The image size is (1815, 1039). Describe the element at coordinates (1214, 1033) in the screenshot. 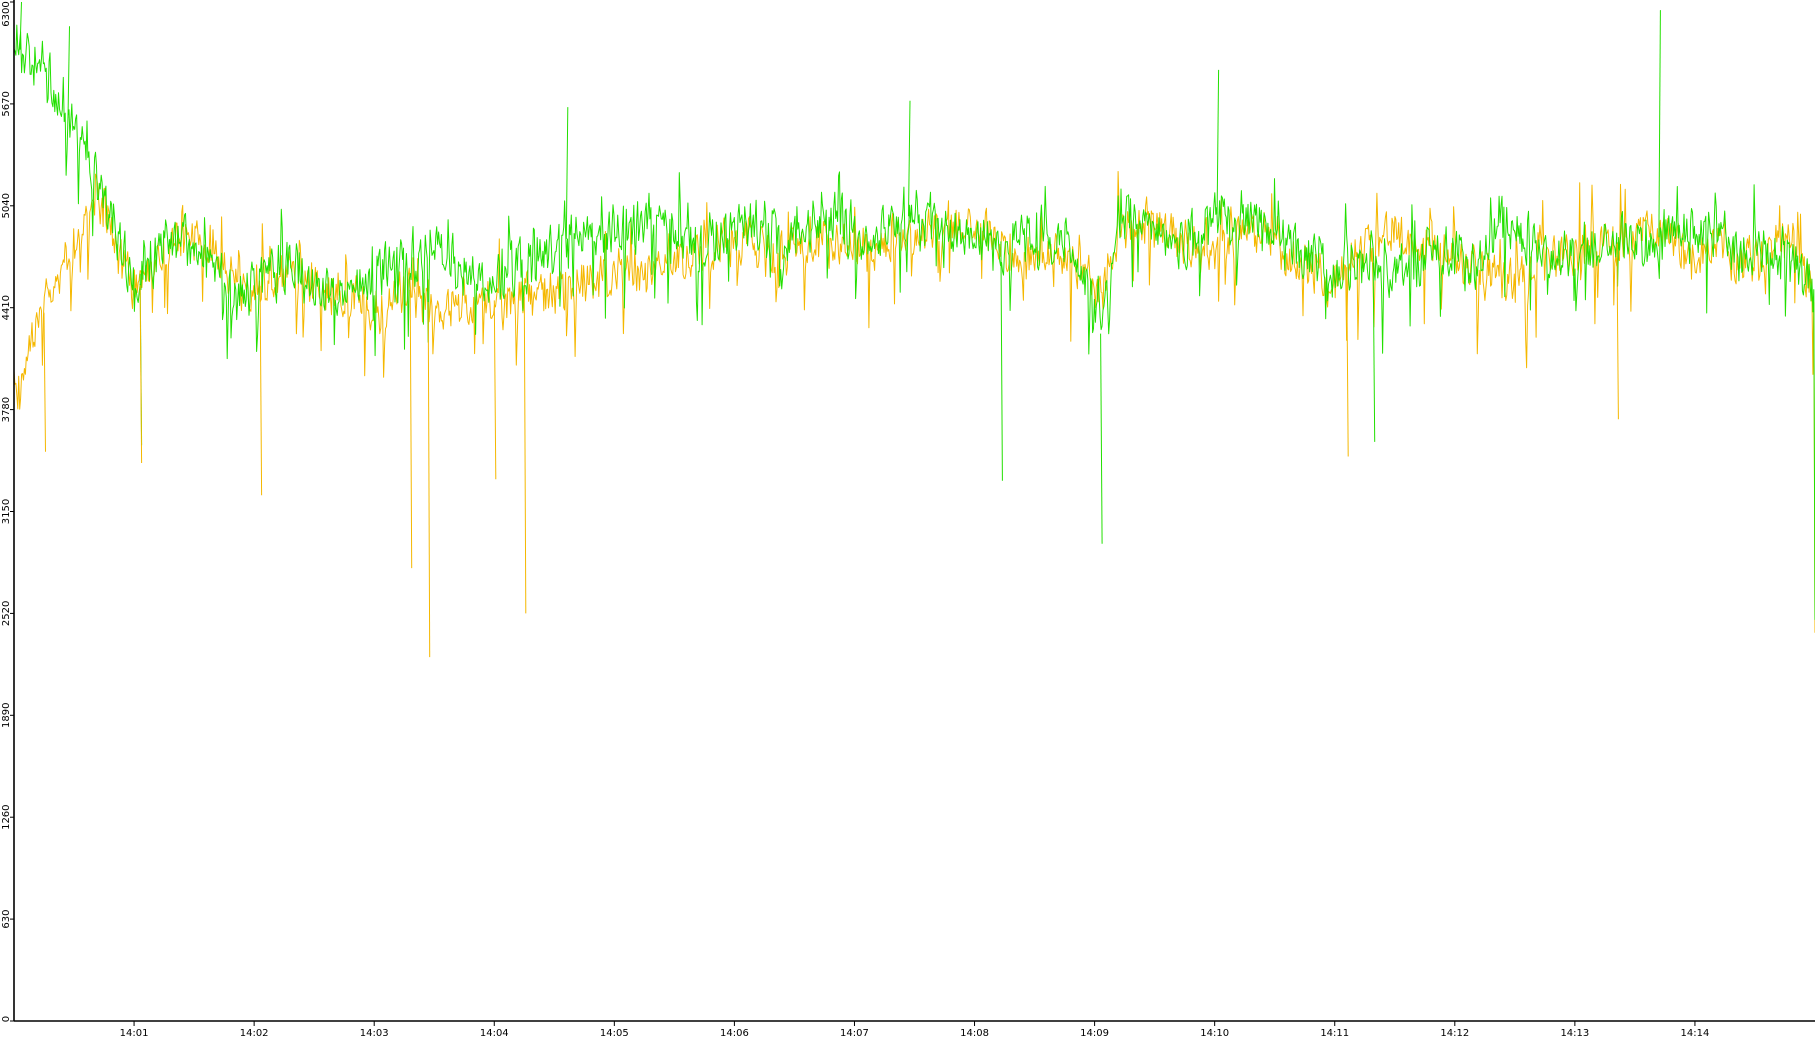

I see `x-tick-label: 14:10` at that location.